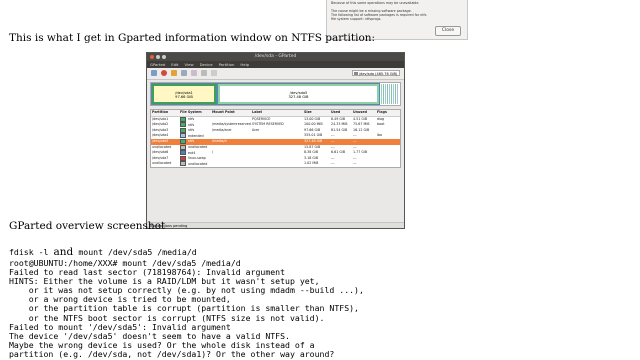 The height and width of the screenshot is (360, 640). I want to click on window-maximize-icon, so click(164, 57).